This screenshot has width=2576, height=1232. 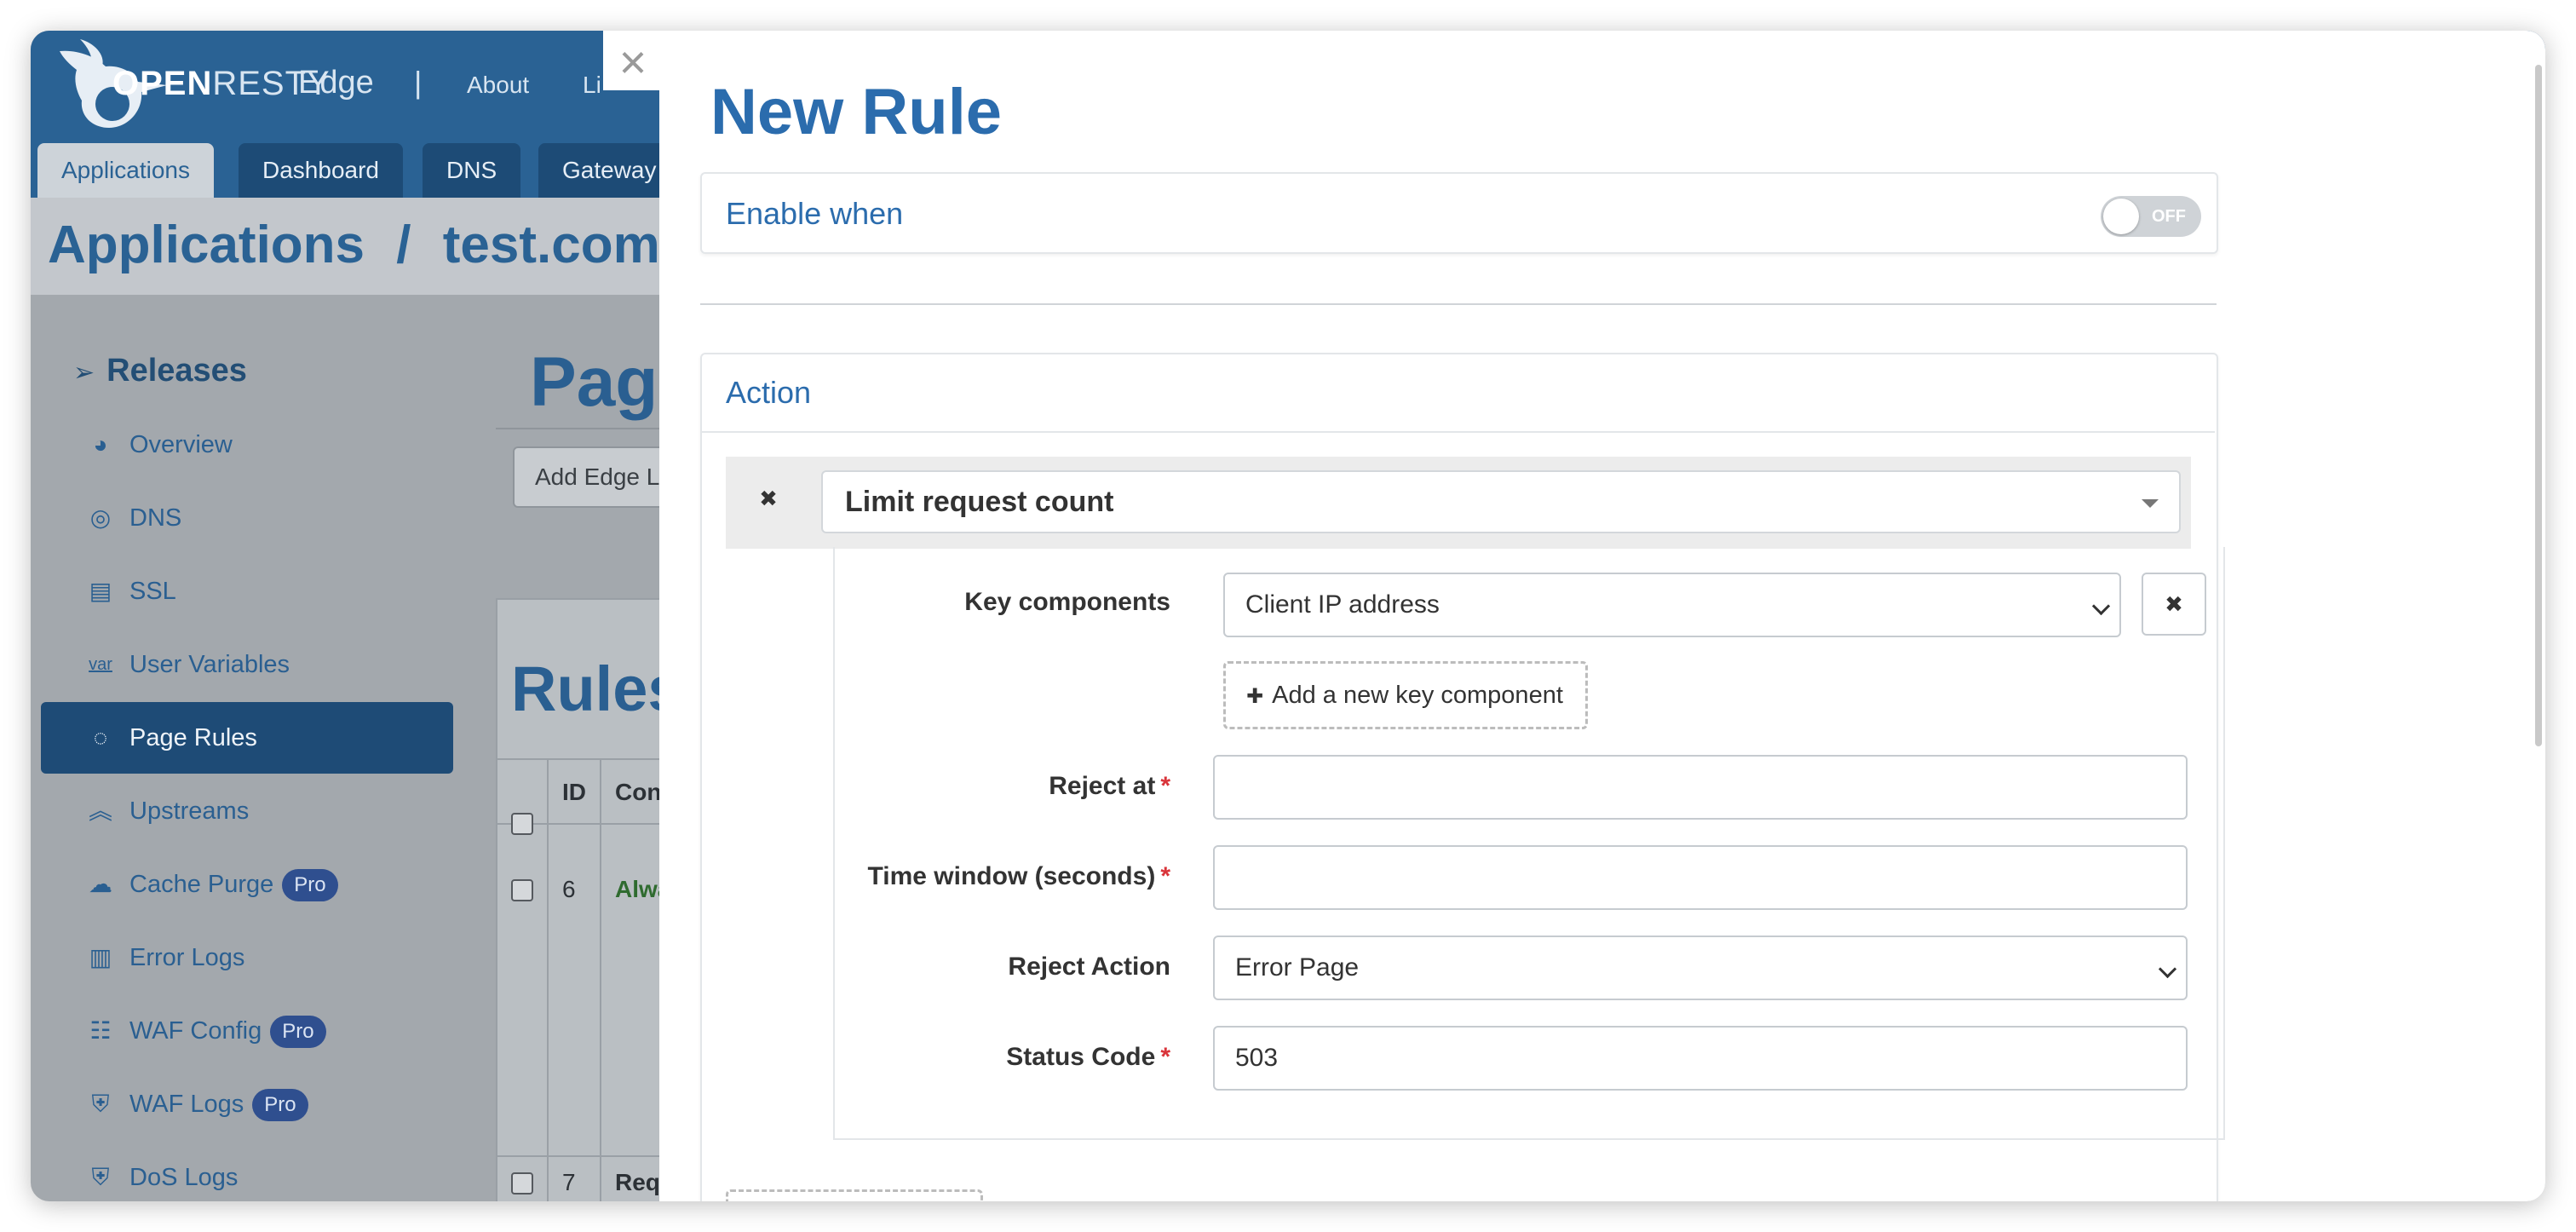 I want to click on breadcrumb-root: Applications, so click(x=207, y=245).